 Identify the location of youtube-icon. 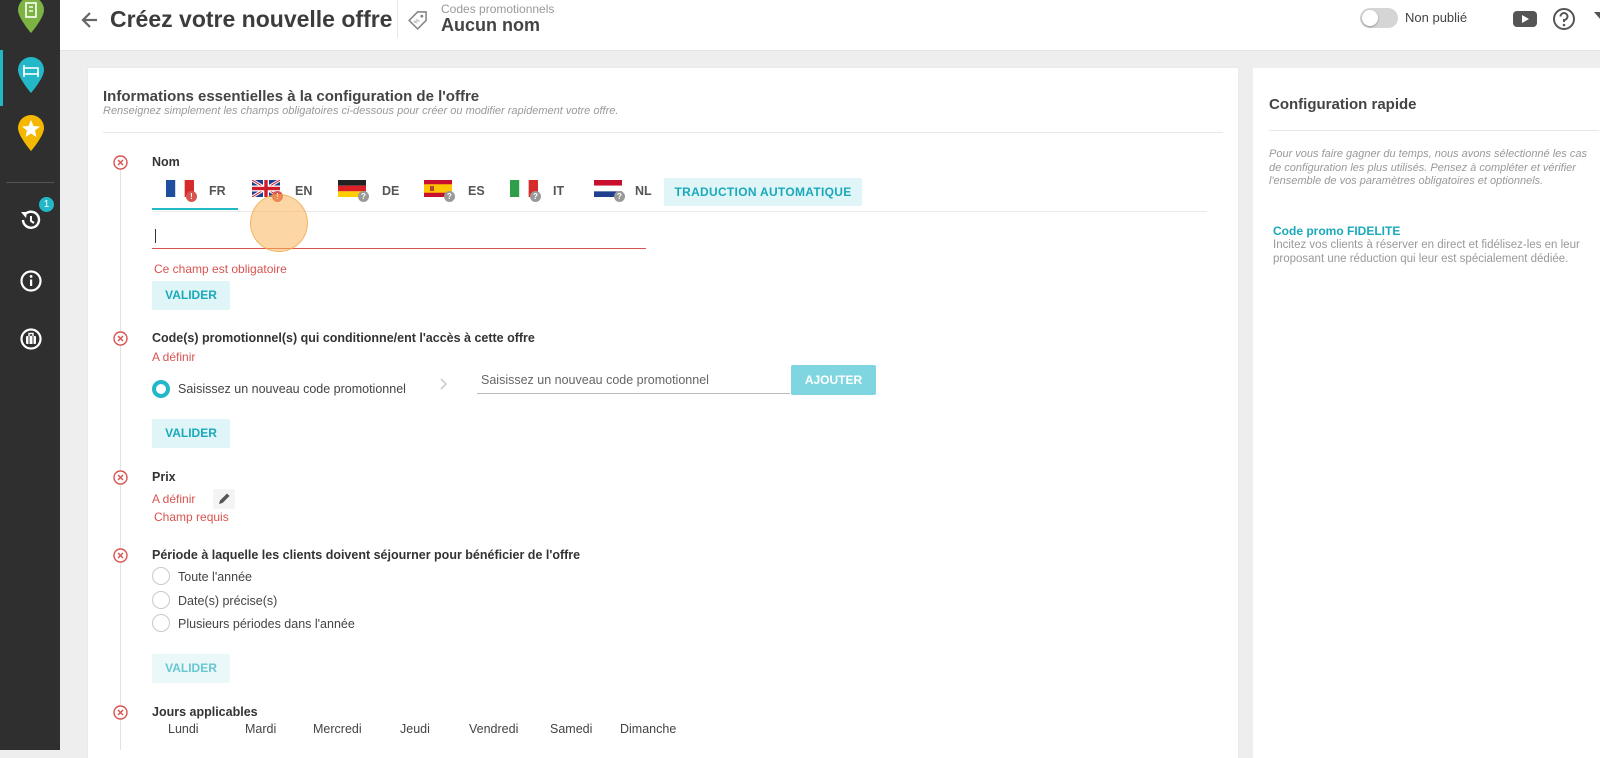
(1525, 19).